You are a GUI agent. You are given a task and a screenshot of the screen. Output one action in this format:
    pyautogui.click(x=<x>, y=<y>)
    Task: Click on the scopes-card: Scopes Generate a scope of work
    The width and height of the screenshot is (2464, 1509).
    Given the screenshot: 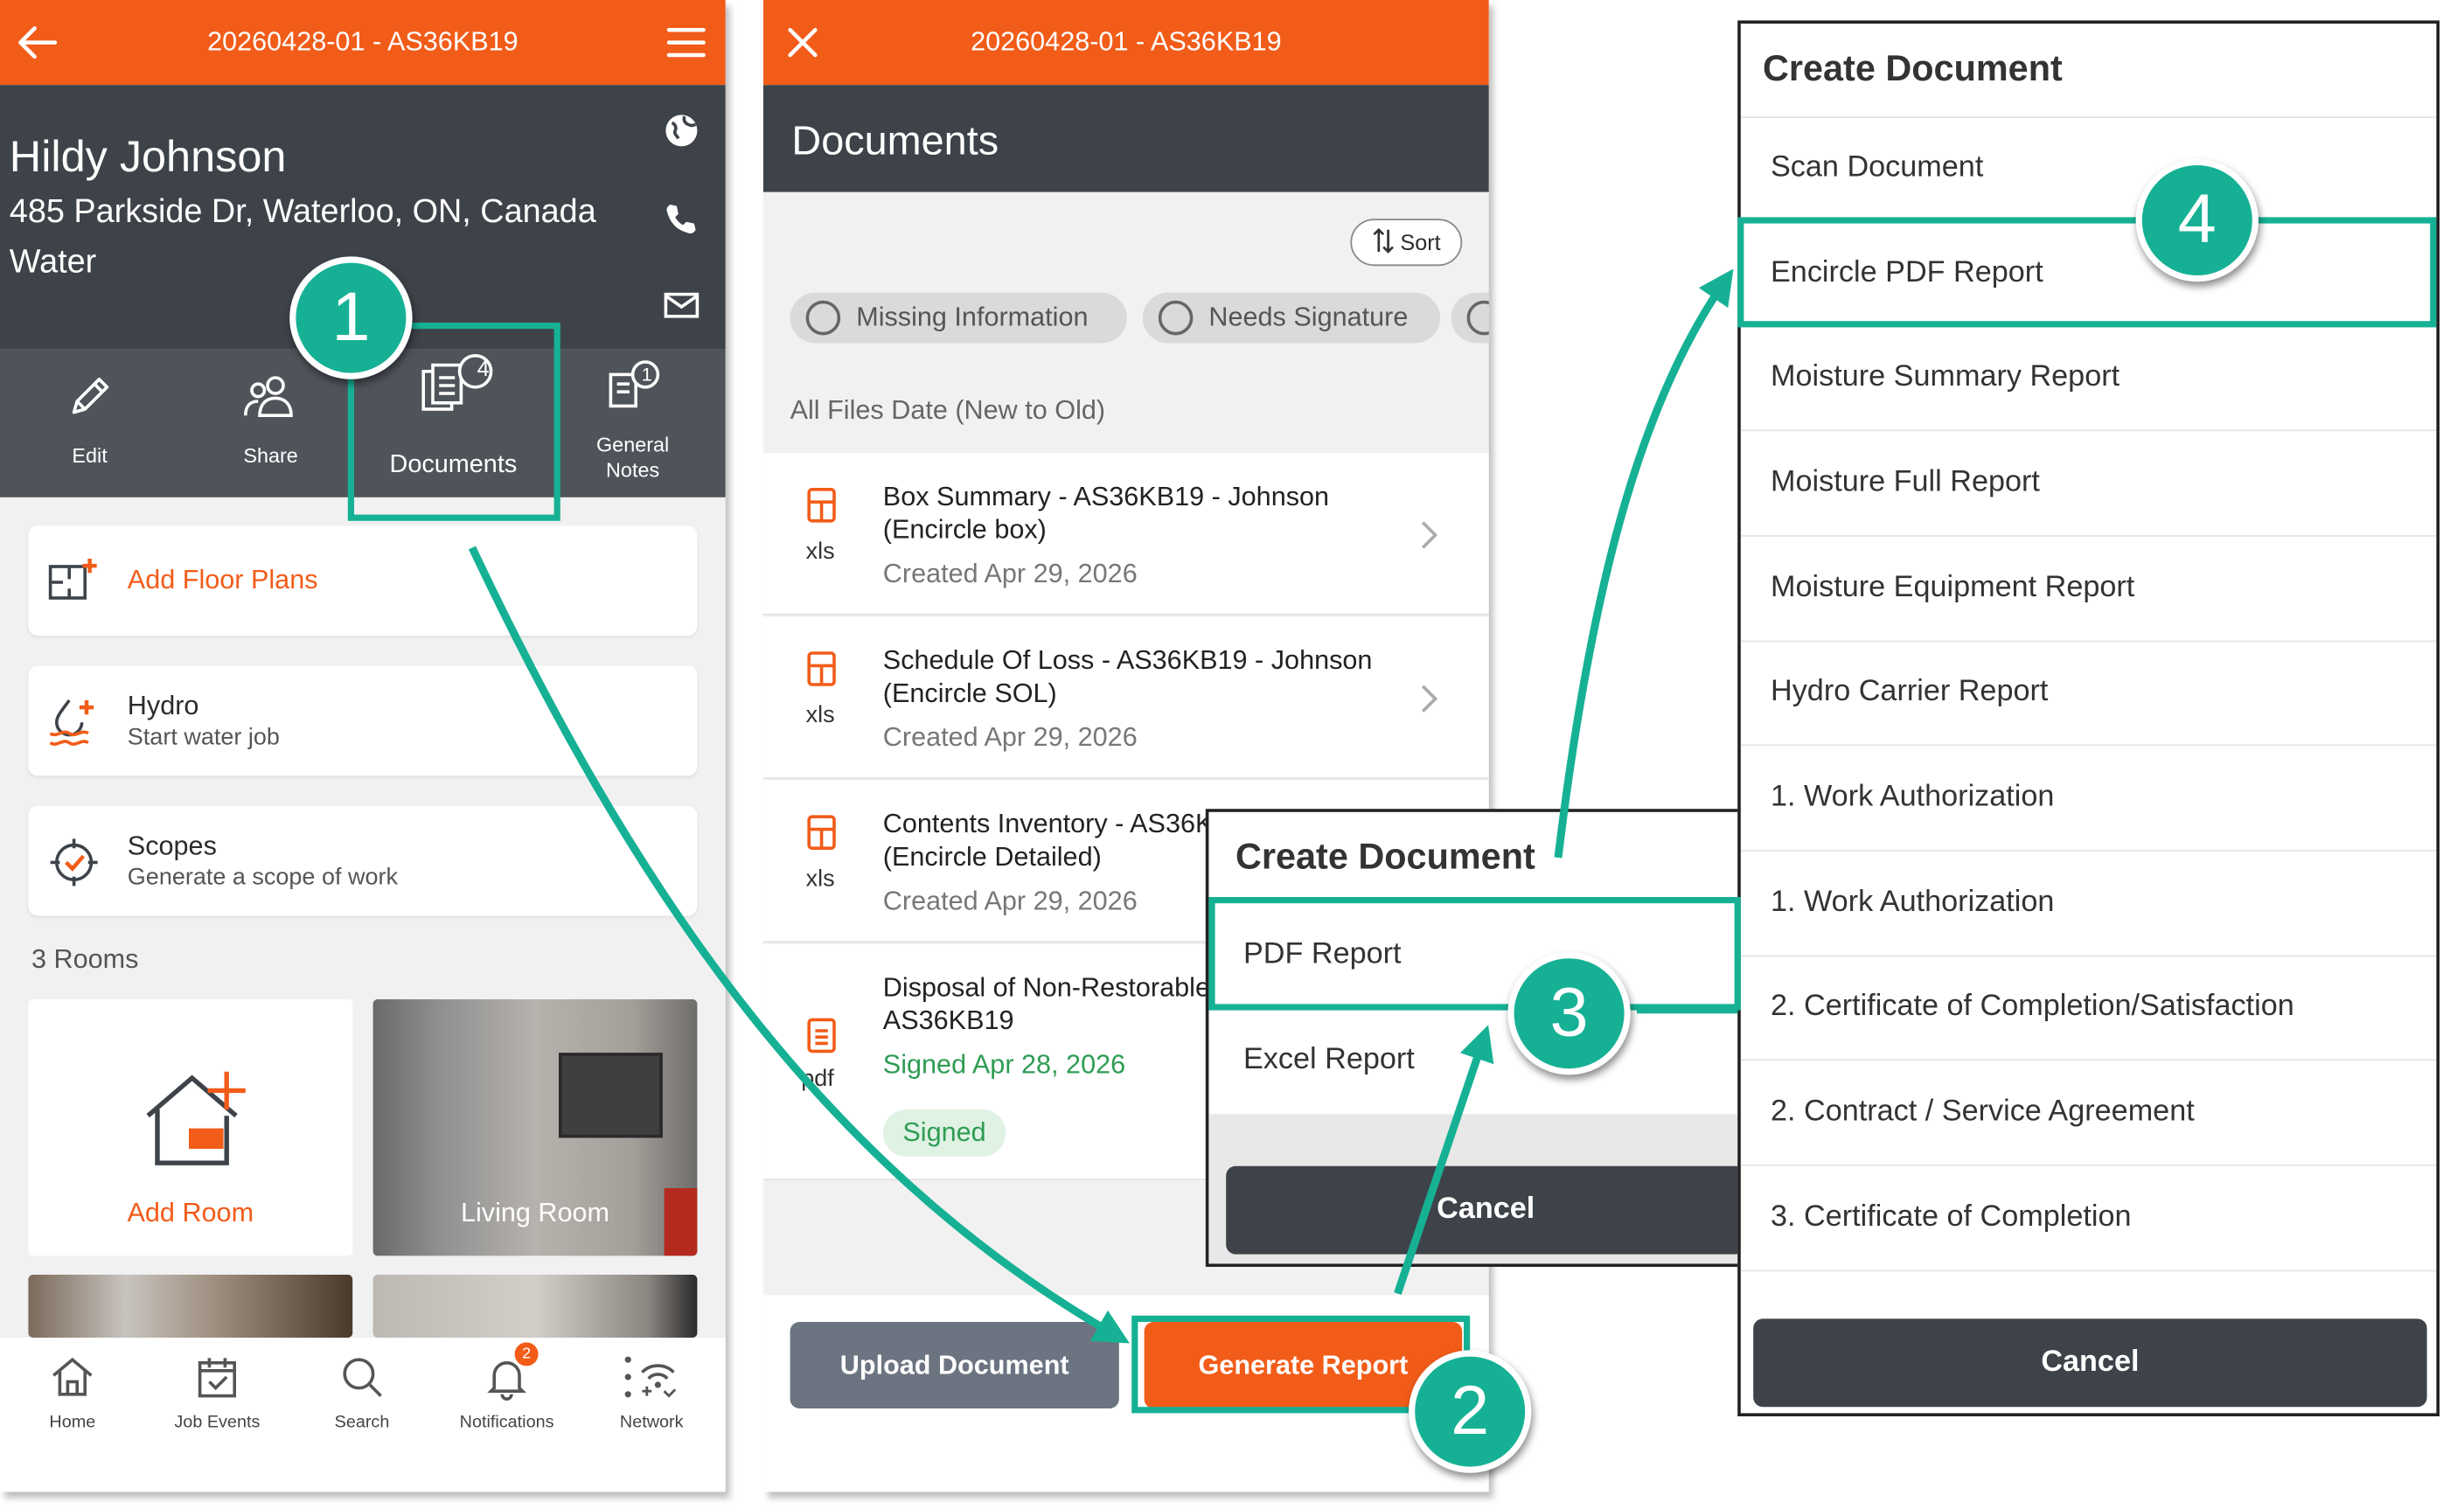 What is the action you would take?
    pyautogui.click(x=363, y=860)
    